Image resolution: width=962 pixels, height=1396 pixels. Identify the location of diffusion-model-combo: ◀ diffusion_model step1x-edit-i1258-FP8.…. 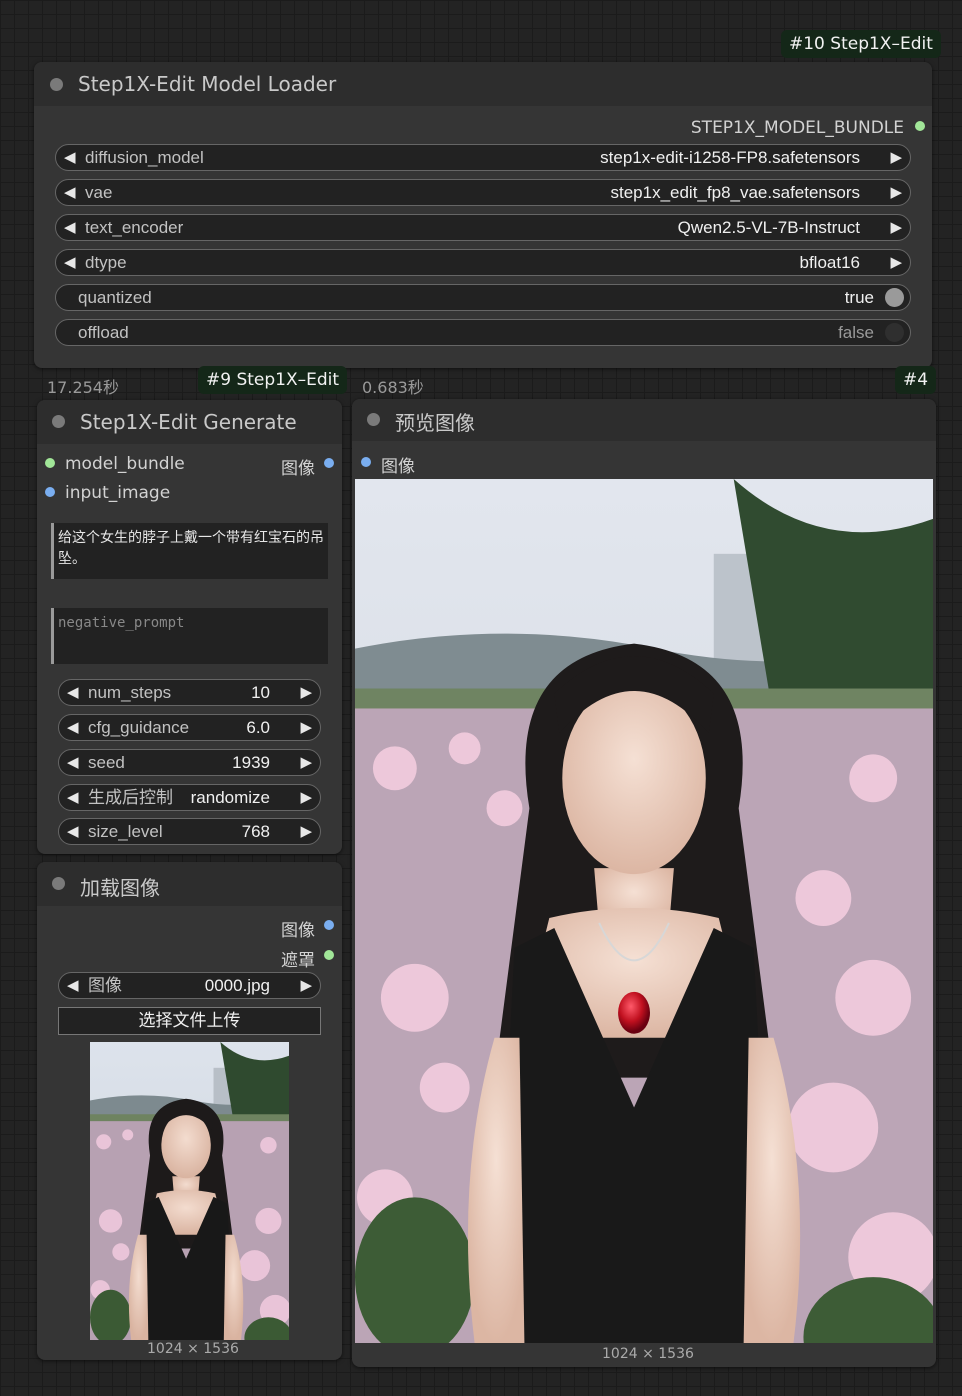
(483, 157).